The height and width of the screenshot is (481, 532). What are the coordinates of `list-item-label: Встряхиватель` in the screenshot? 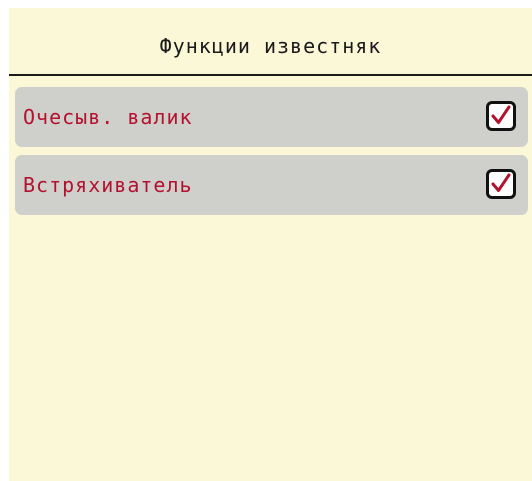 It's located at (108, 185).